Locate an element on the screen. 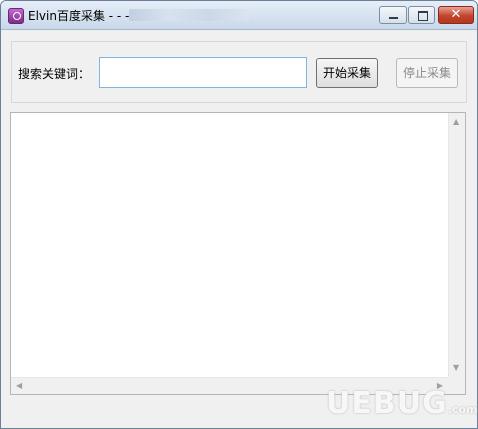 The width and height of the screenshot is (478, 429). window-title: Elvin百度采集 - - - is located at coordinates (79, 16).